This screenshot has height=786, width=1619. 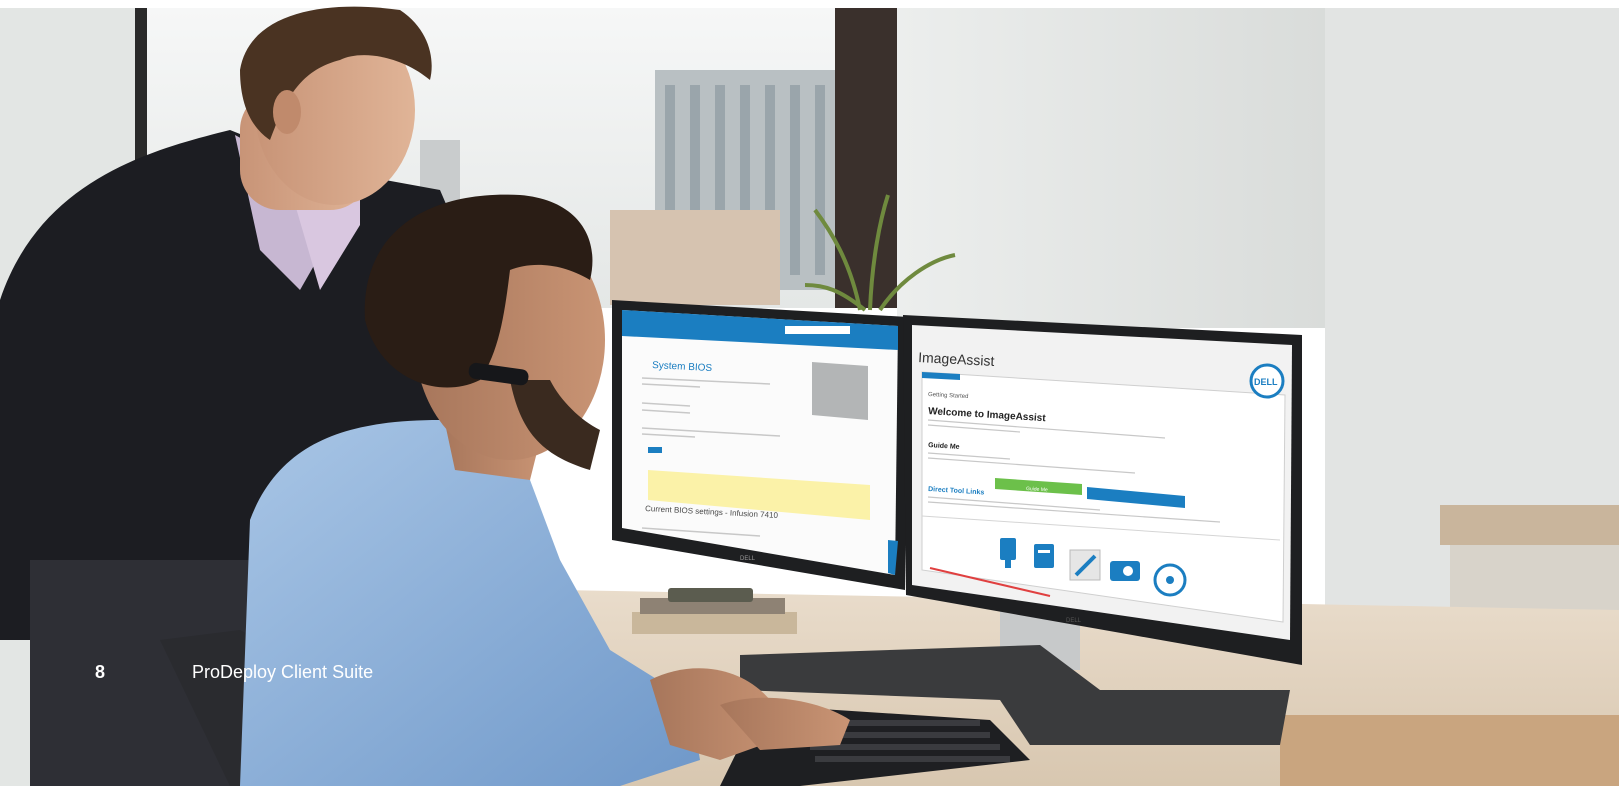 I want to click on dell-logo-left: DELL, so click(x=748, y=559).